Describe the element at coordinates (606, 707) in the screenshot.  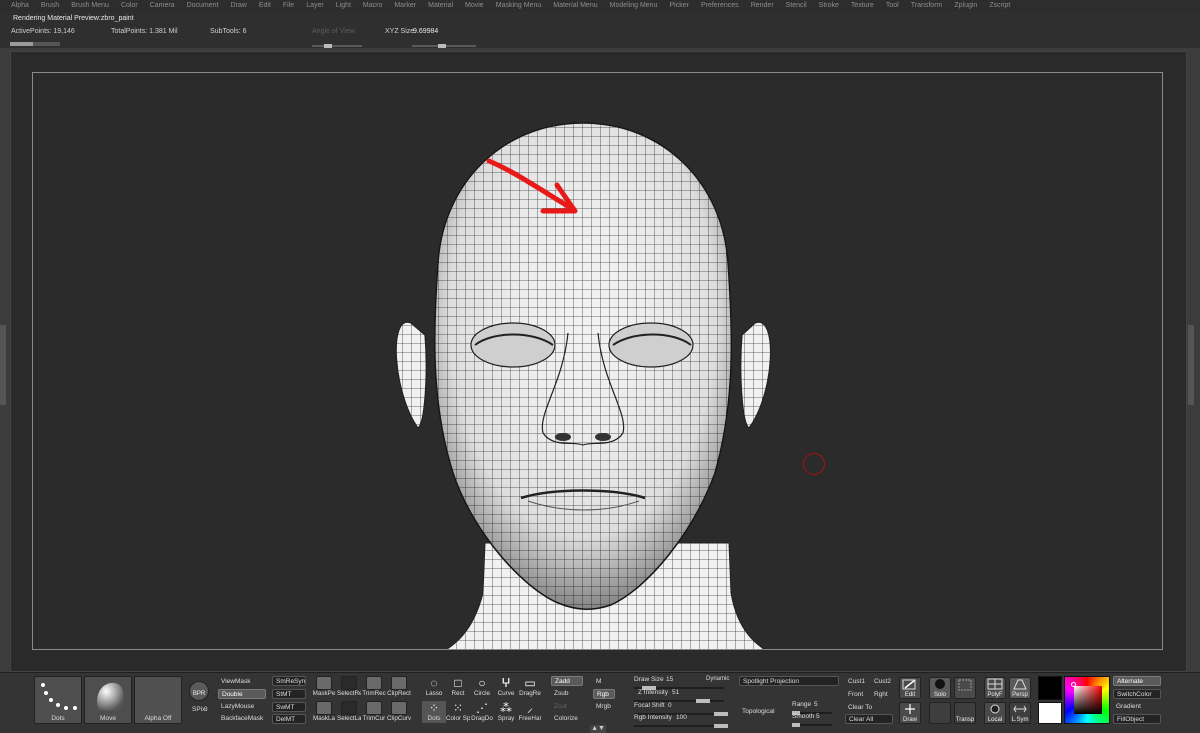
I see `mrgb-button: Mrgb` at that location.